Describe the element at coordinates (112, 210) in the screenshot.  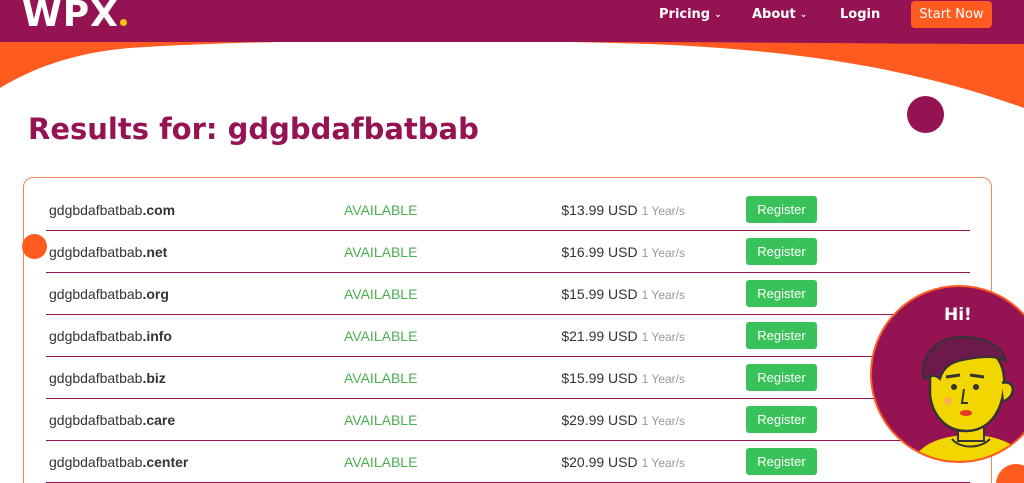
I see `domain-name: gdgbdafbatbab.com` at that location.